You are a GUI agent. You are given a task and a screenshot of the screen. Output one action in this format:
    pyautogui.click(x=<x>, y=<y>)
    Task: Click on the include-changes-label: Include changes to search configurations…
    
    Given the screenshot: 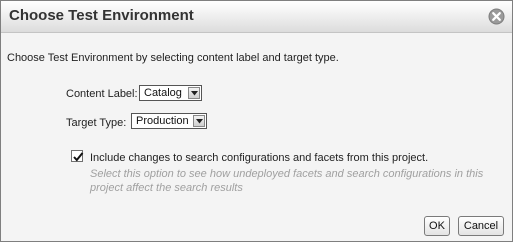 What is the action you would take?
    pyautogui.click(x=259, y=158)
    